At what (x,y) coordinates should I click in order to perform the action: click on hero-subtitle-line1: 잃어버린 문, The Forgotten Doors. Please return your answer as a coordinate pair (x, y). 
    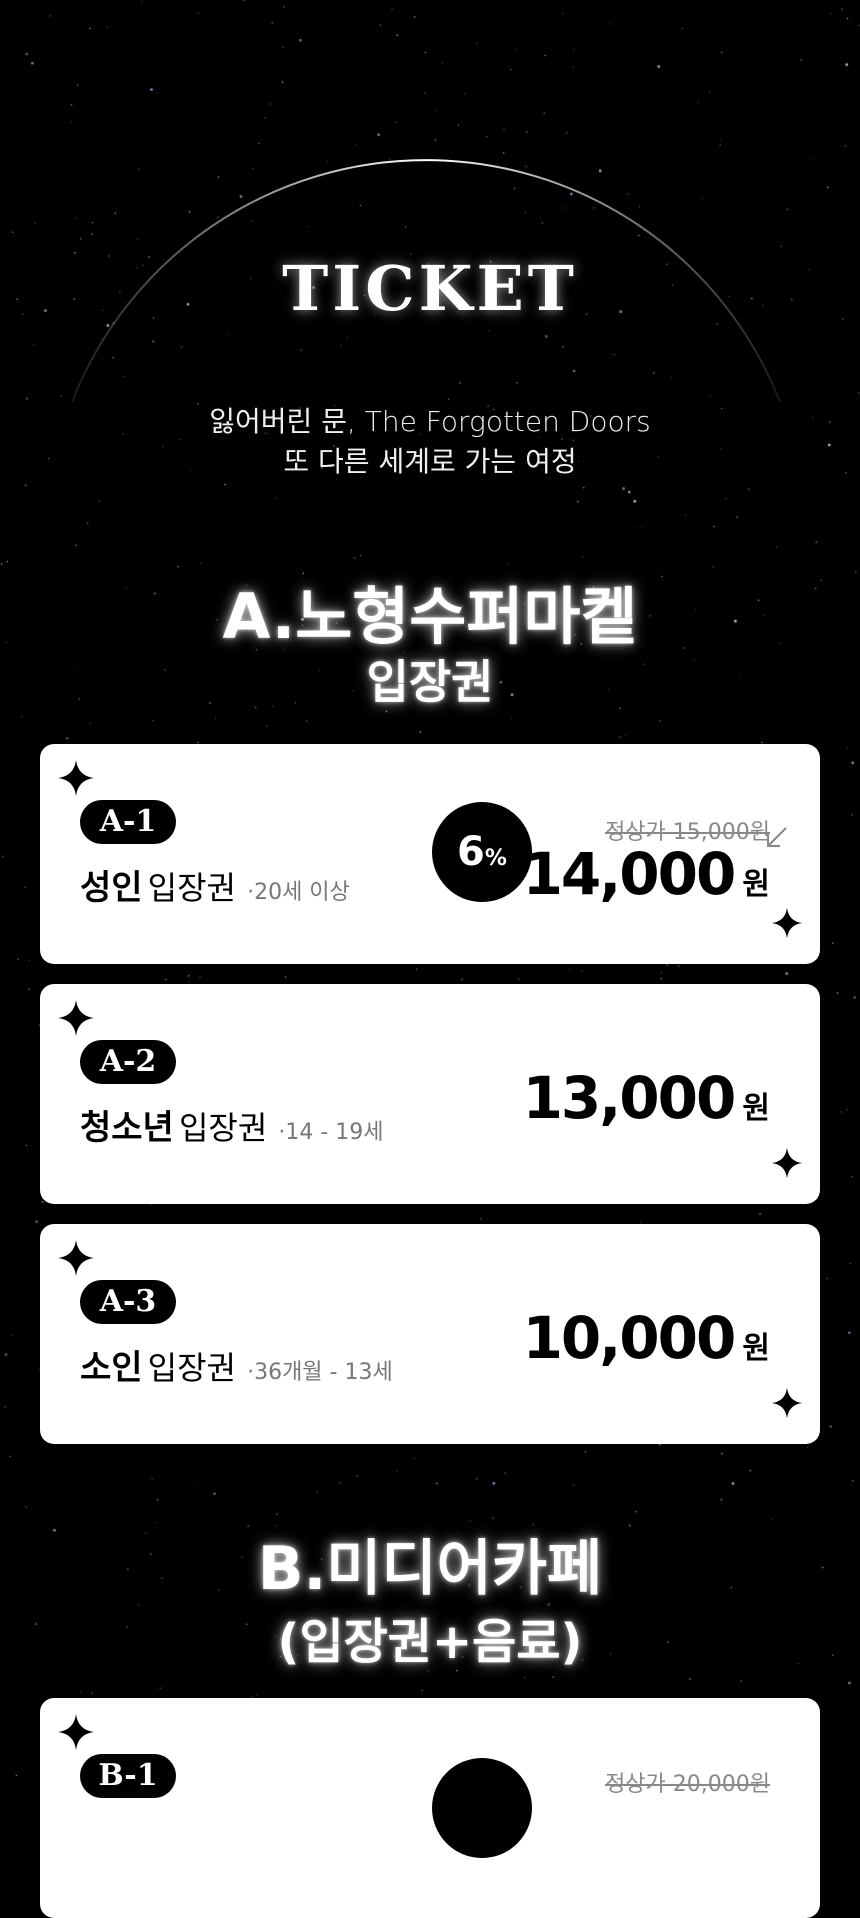
    Looking at the image, I should click on (430, 421).